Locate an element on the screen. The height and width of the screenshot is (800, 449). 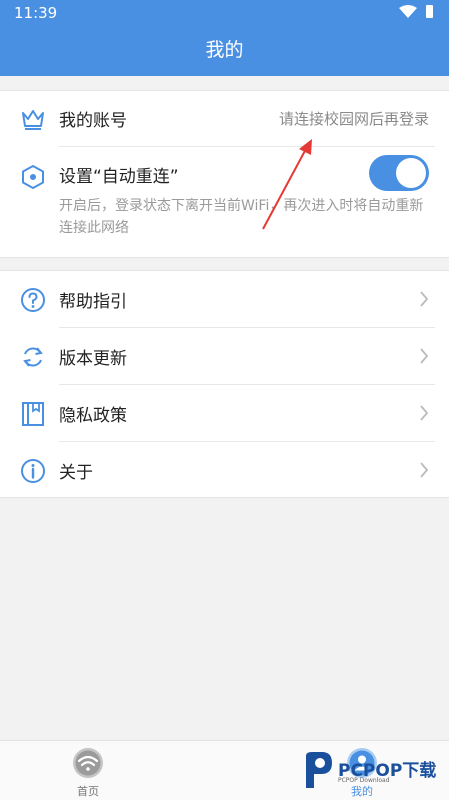
tab-home: 首页 is located at coordinates (88, 770).